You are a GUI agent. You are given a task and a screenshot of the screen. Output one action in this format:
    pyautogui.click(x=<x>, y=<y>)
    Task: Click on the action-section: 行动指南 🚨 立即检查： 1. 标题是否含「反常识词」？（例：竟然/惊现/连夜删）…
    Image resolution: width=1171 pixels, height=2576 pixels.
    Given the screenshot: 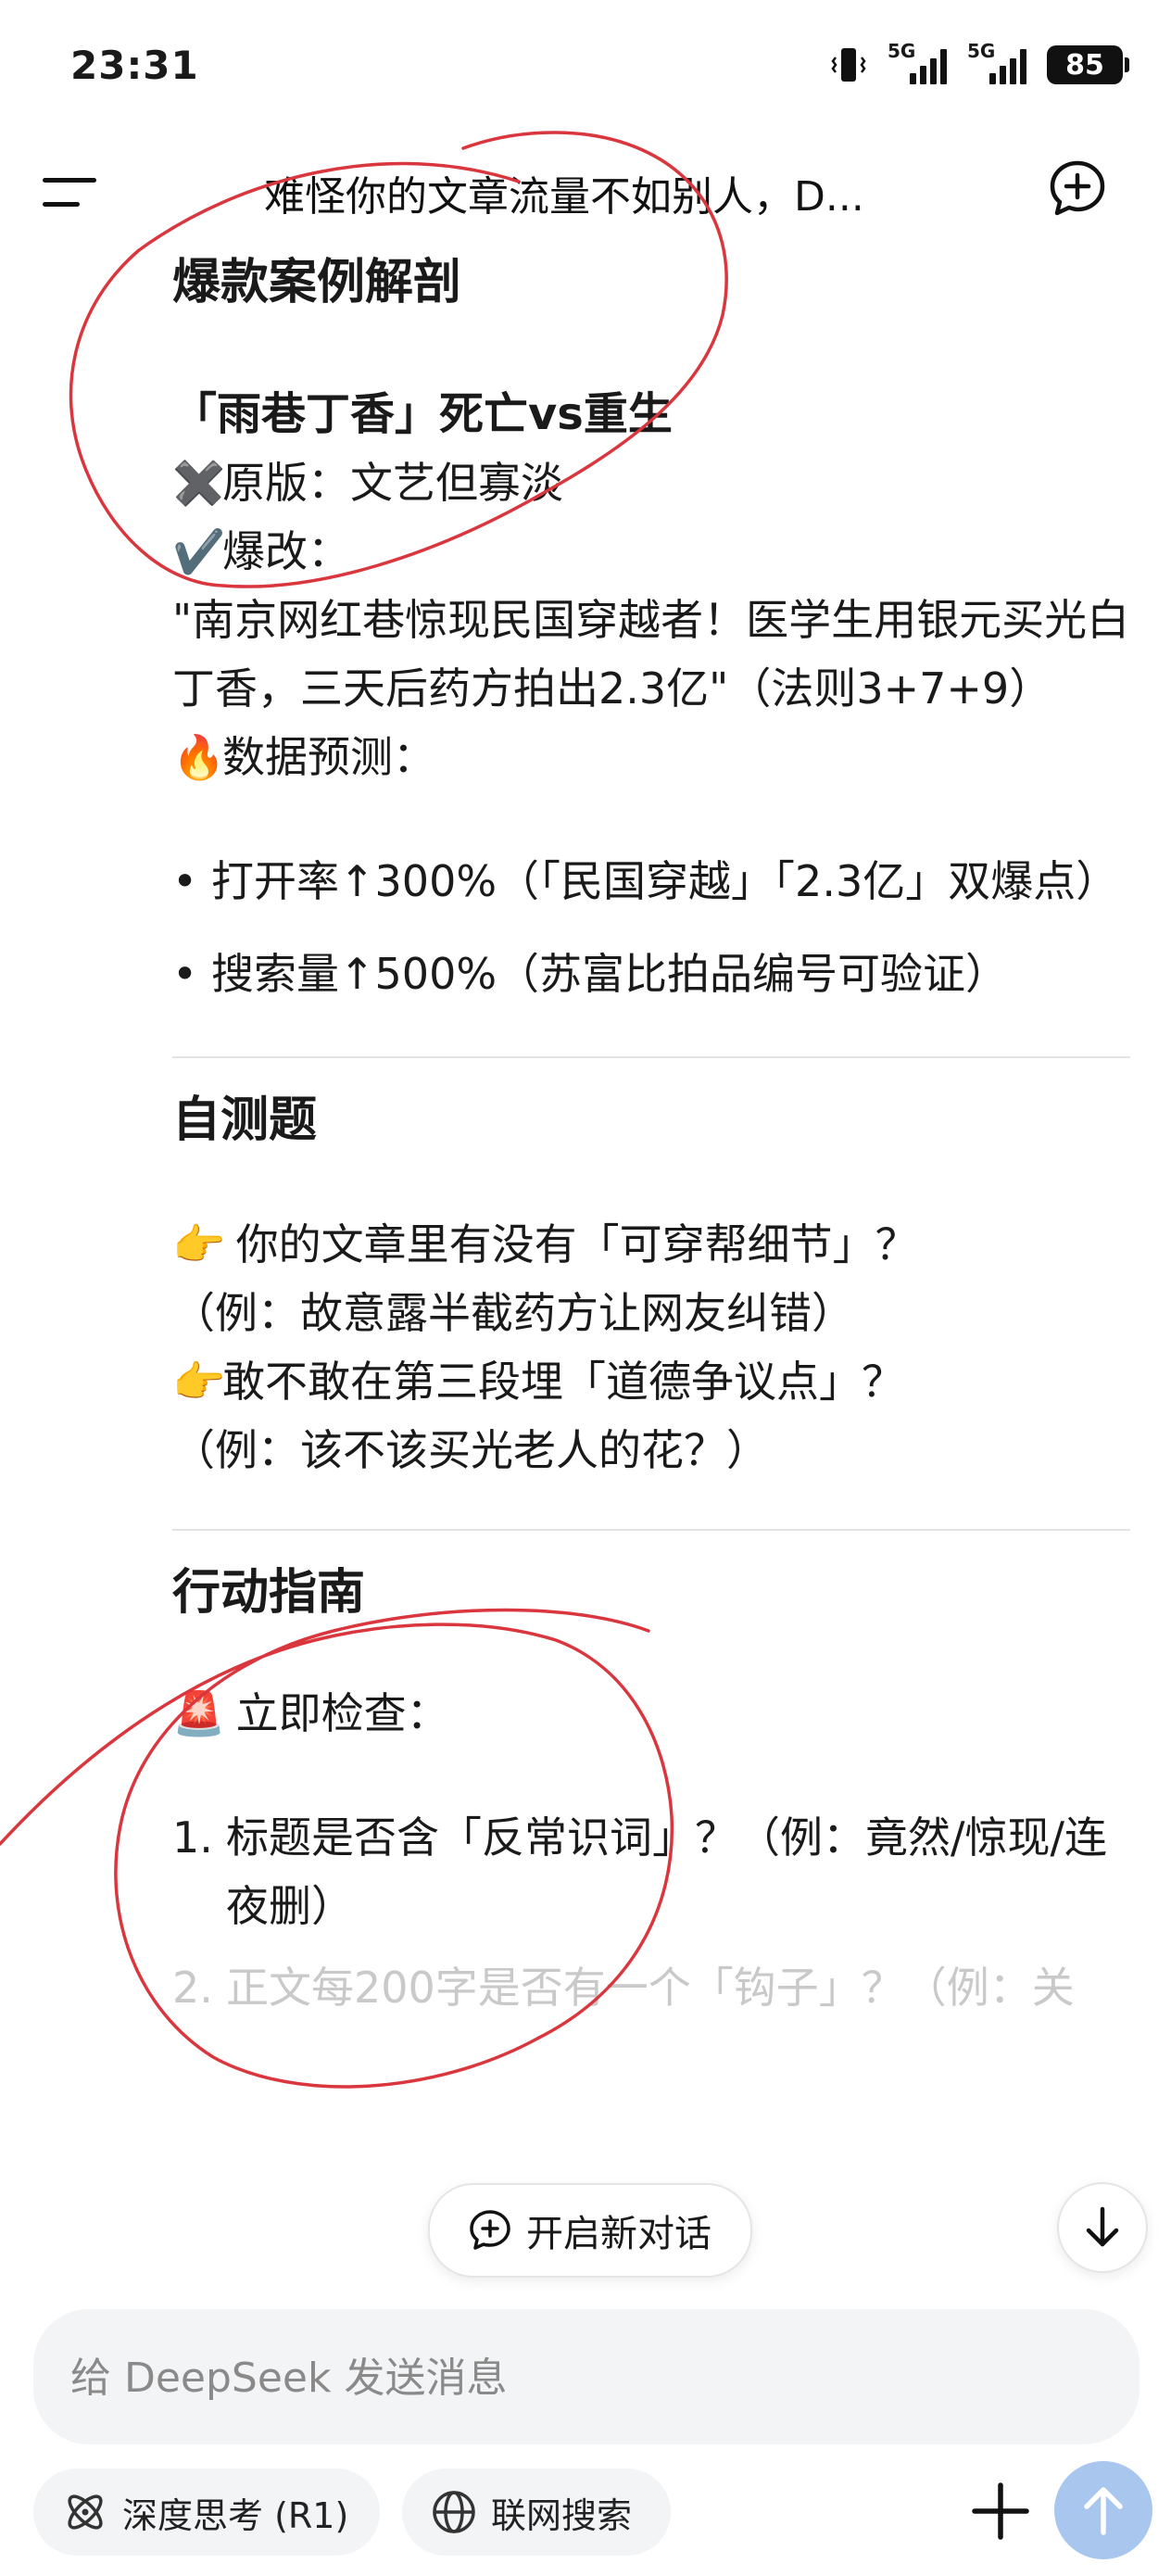 What is the action you would take?
    pyautogui.click(x=651, y=1790)
    